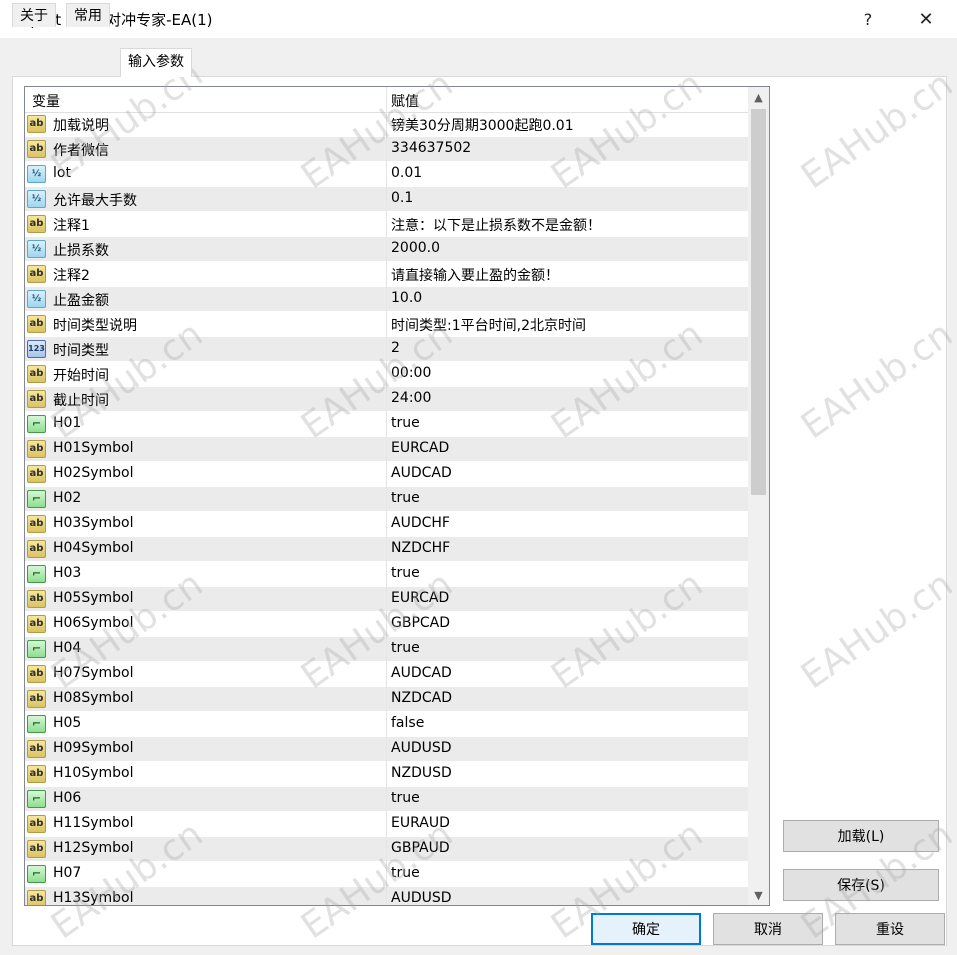 The height and width of the screenshot is (955, 957). Describe the element at coordinates (868, 19) in the screenshot. I see `help-button: ?` at that location.